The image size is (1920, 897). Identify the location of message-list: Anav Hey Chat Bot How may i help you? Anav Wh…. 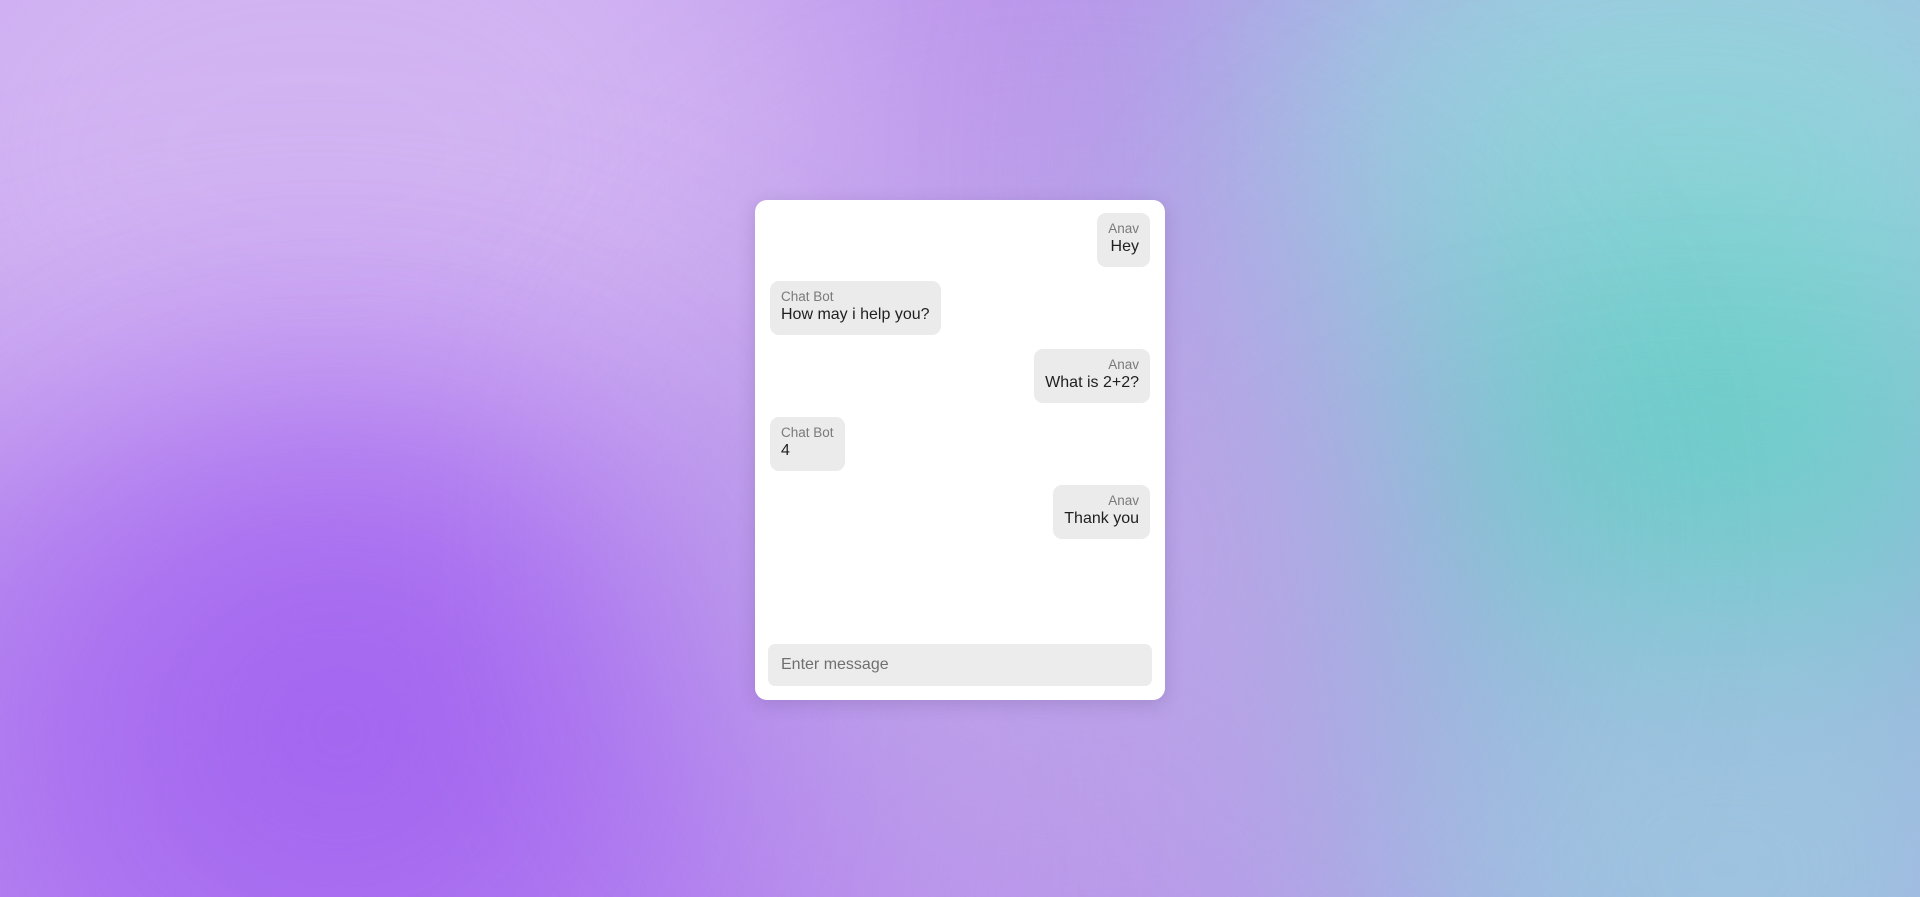
(960, 418).